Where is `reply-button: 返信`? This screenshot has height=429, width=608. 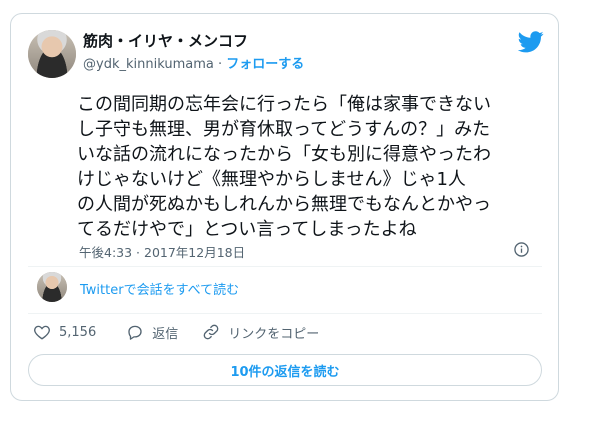 reply-button: 返信 is located at coordinates (152, 332).